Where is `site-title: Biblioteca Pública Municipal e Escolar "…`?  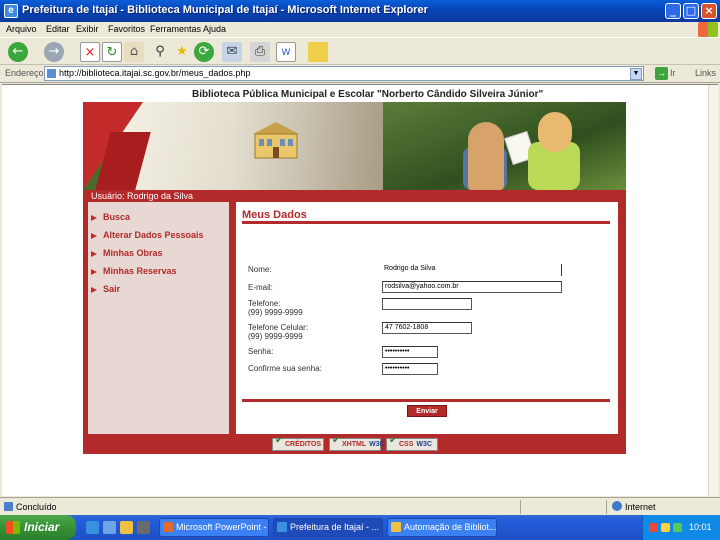
site-title: Biblioteca Pública Municipal e Escolar "… is located at coordinates (368, 94).